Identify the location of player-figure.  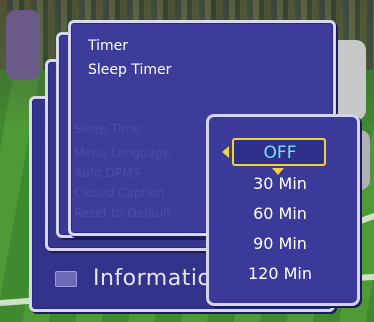
(23, 45).